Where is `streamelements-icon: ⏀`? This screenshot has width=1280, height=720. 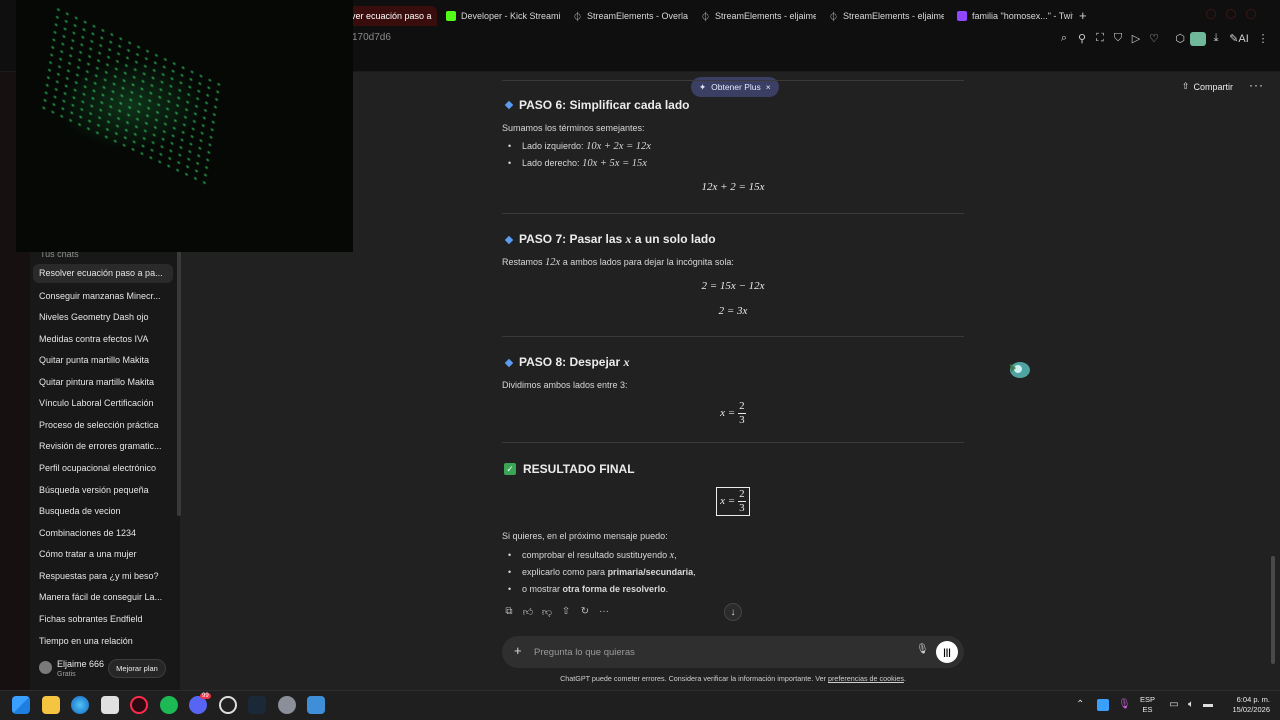
streamelements-icon: ⏀ is located at coordinates (578, 16).